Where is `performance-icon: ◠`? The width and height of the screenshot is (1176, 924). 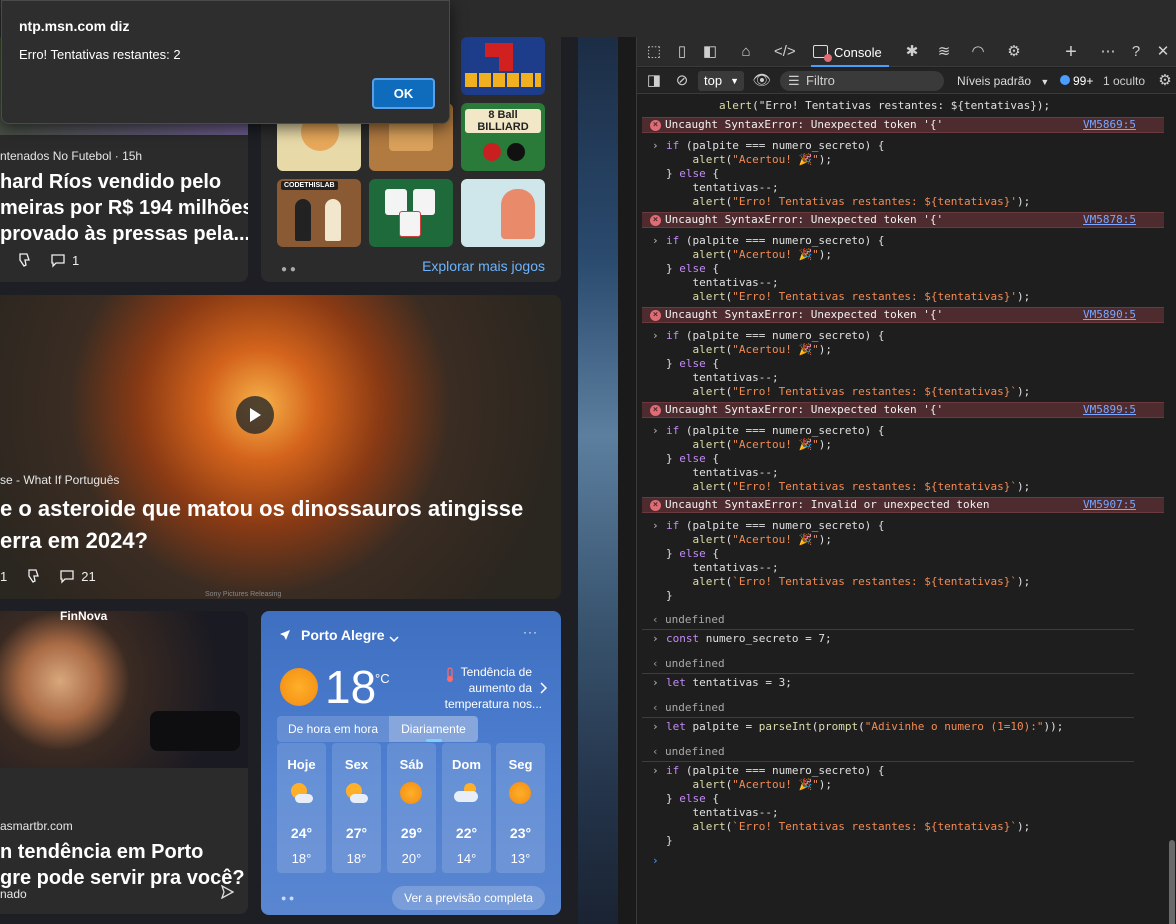 performance-icon: ◠ is located at coordinates (978, 52).